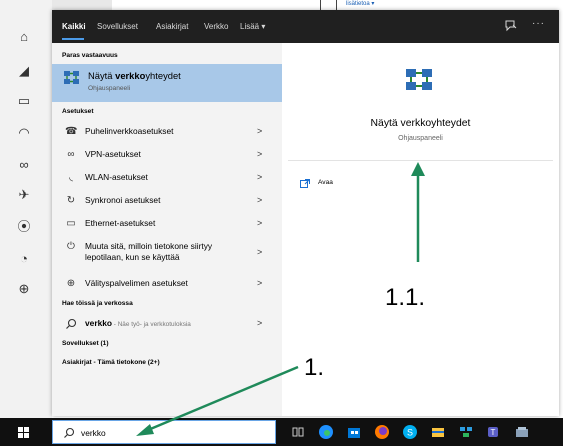  Describe the element at coordinates (167, 155) in the screenshot. I see `list-item: ∞ VPN-asetukset >` at that location.